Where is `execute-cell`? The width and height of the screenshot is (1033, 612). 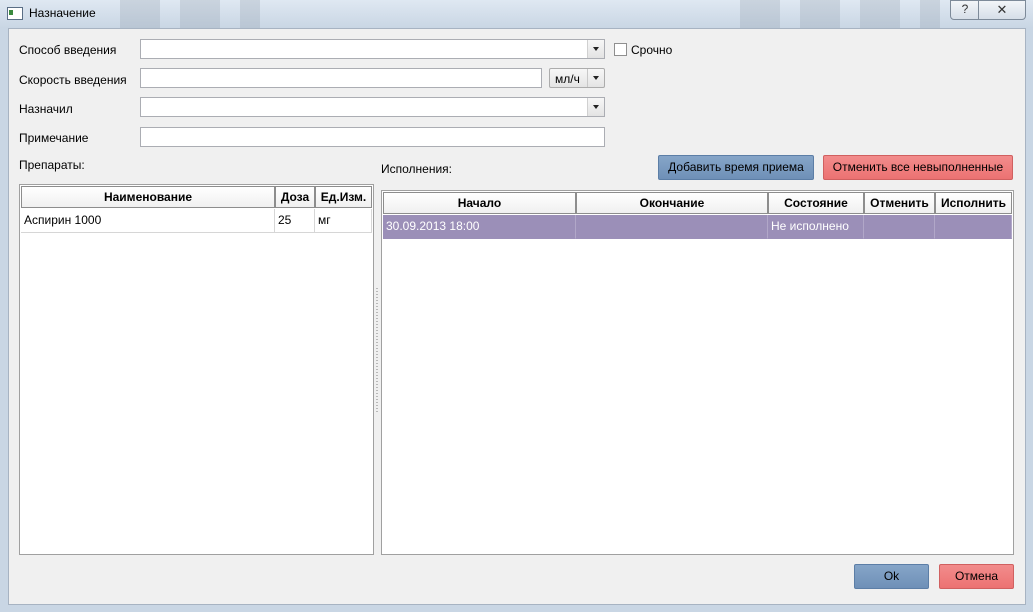
execute-cell is located at coordinates (973, 227).